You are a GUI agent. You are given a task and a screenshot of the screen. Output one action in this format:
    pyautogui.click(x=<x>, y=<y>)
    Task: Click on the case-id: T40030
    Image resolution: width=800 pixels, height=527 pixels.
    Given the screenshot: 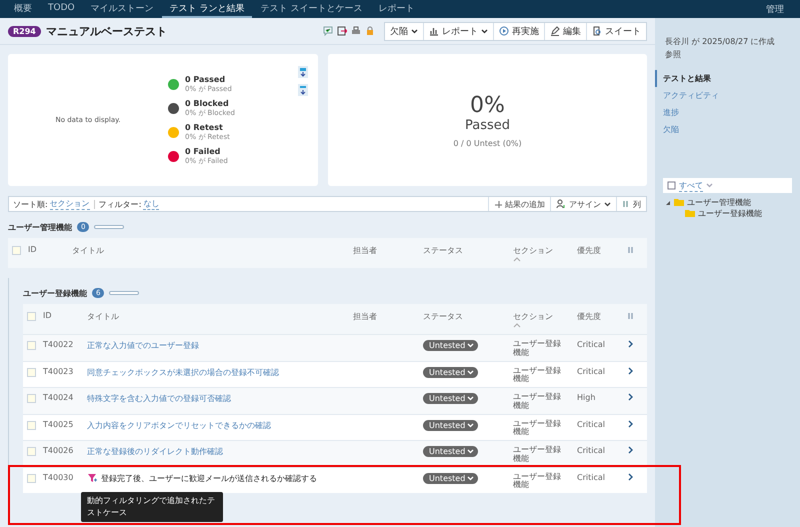 What is the action you would take?
    pyautogui.click(x=58, y=477)
    